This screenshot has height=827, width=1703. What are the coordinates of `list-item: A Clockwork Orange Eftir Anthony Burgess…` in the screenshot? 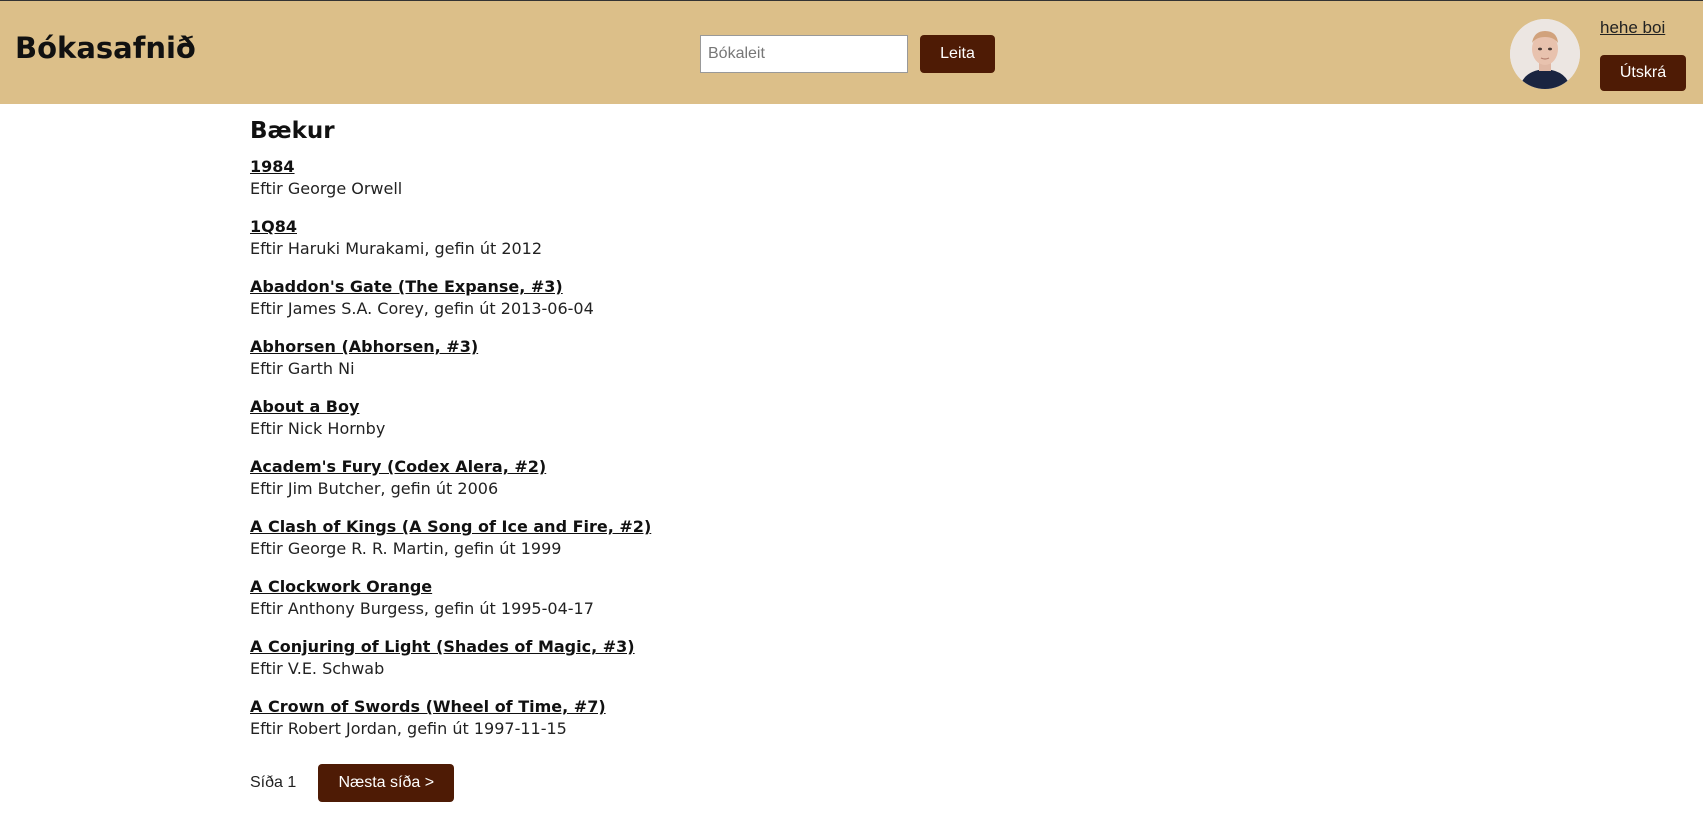 It's located at (700, 598).